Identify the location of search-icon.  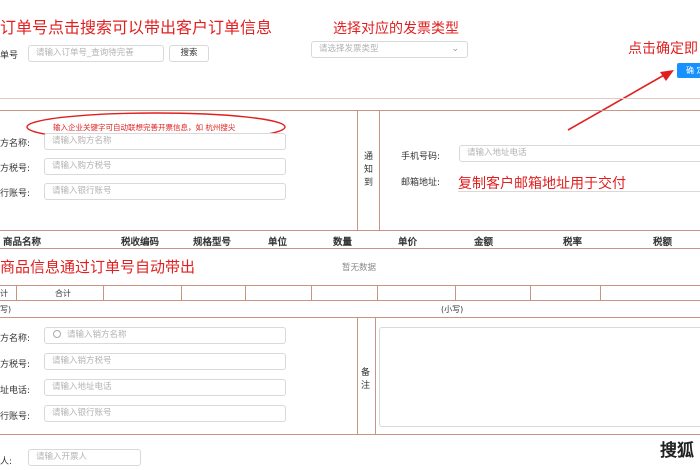
(57, 334).